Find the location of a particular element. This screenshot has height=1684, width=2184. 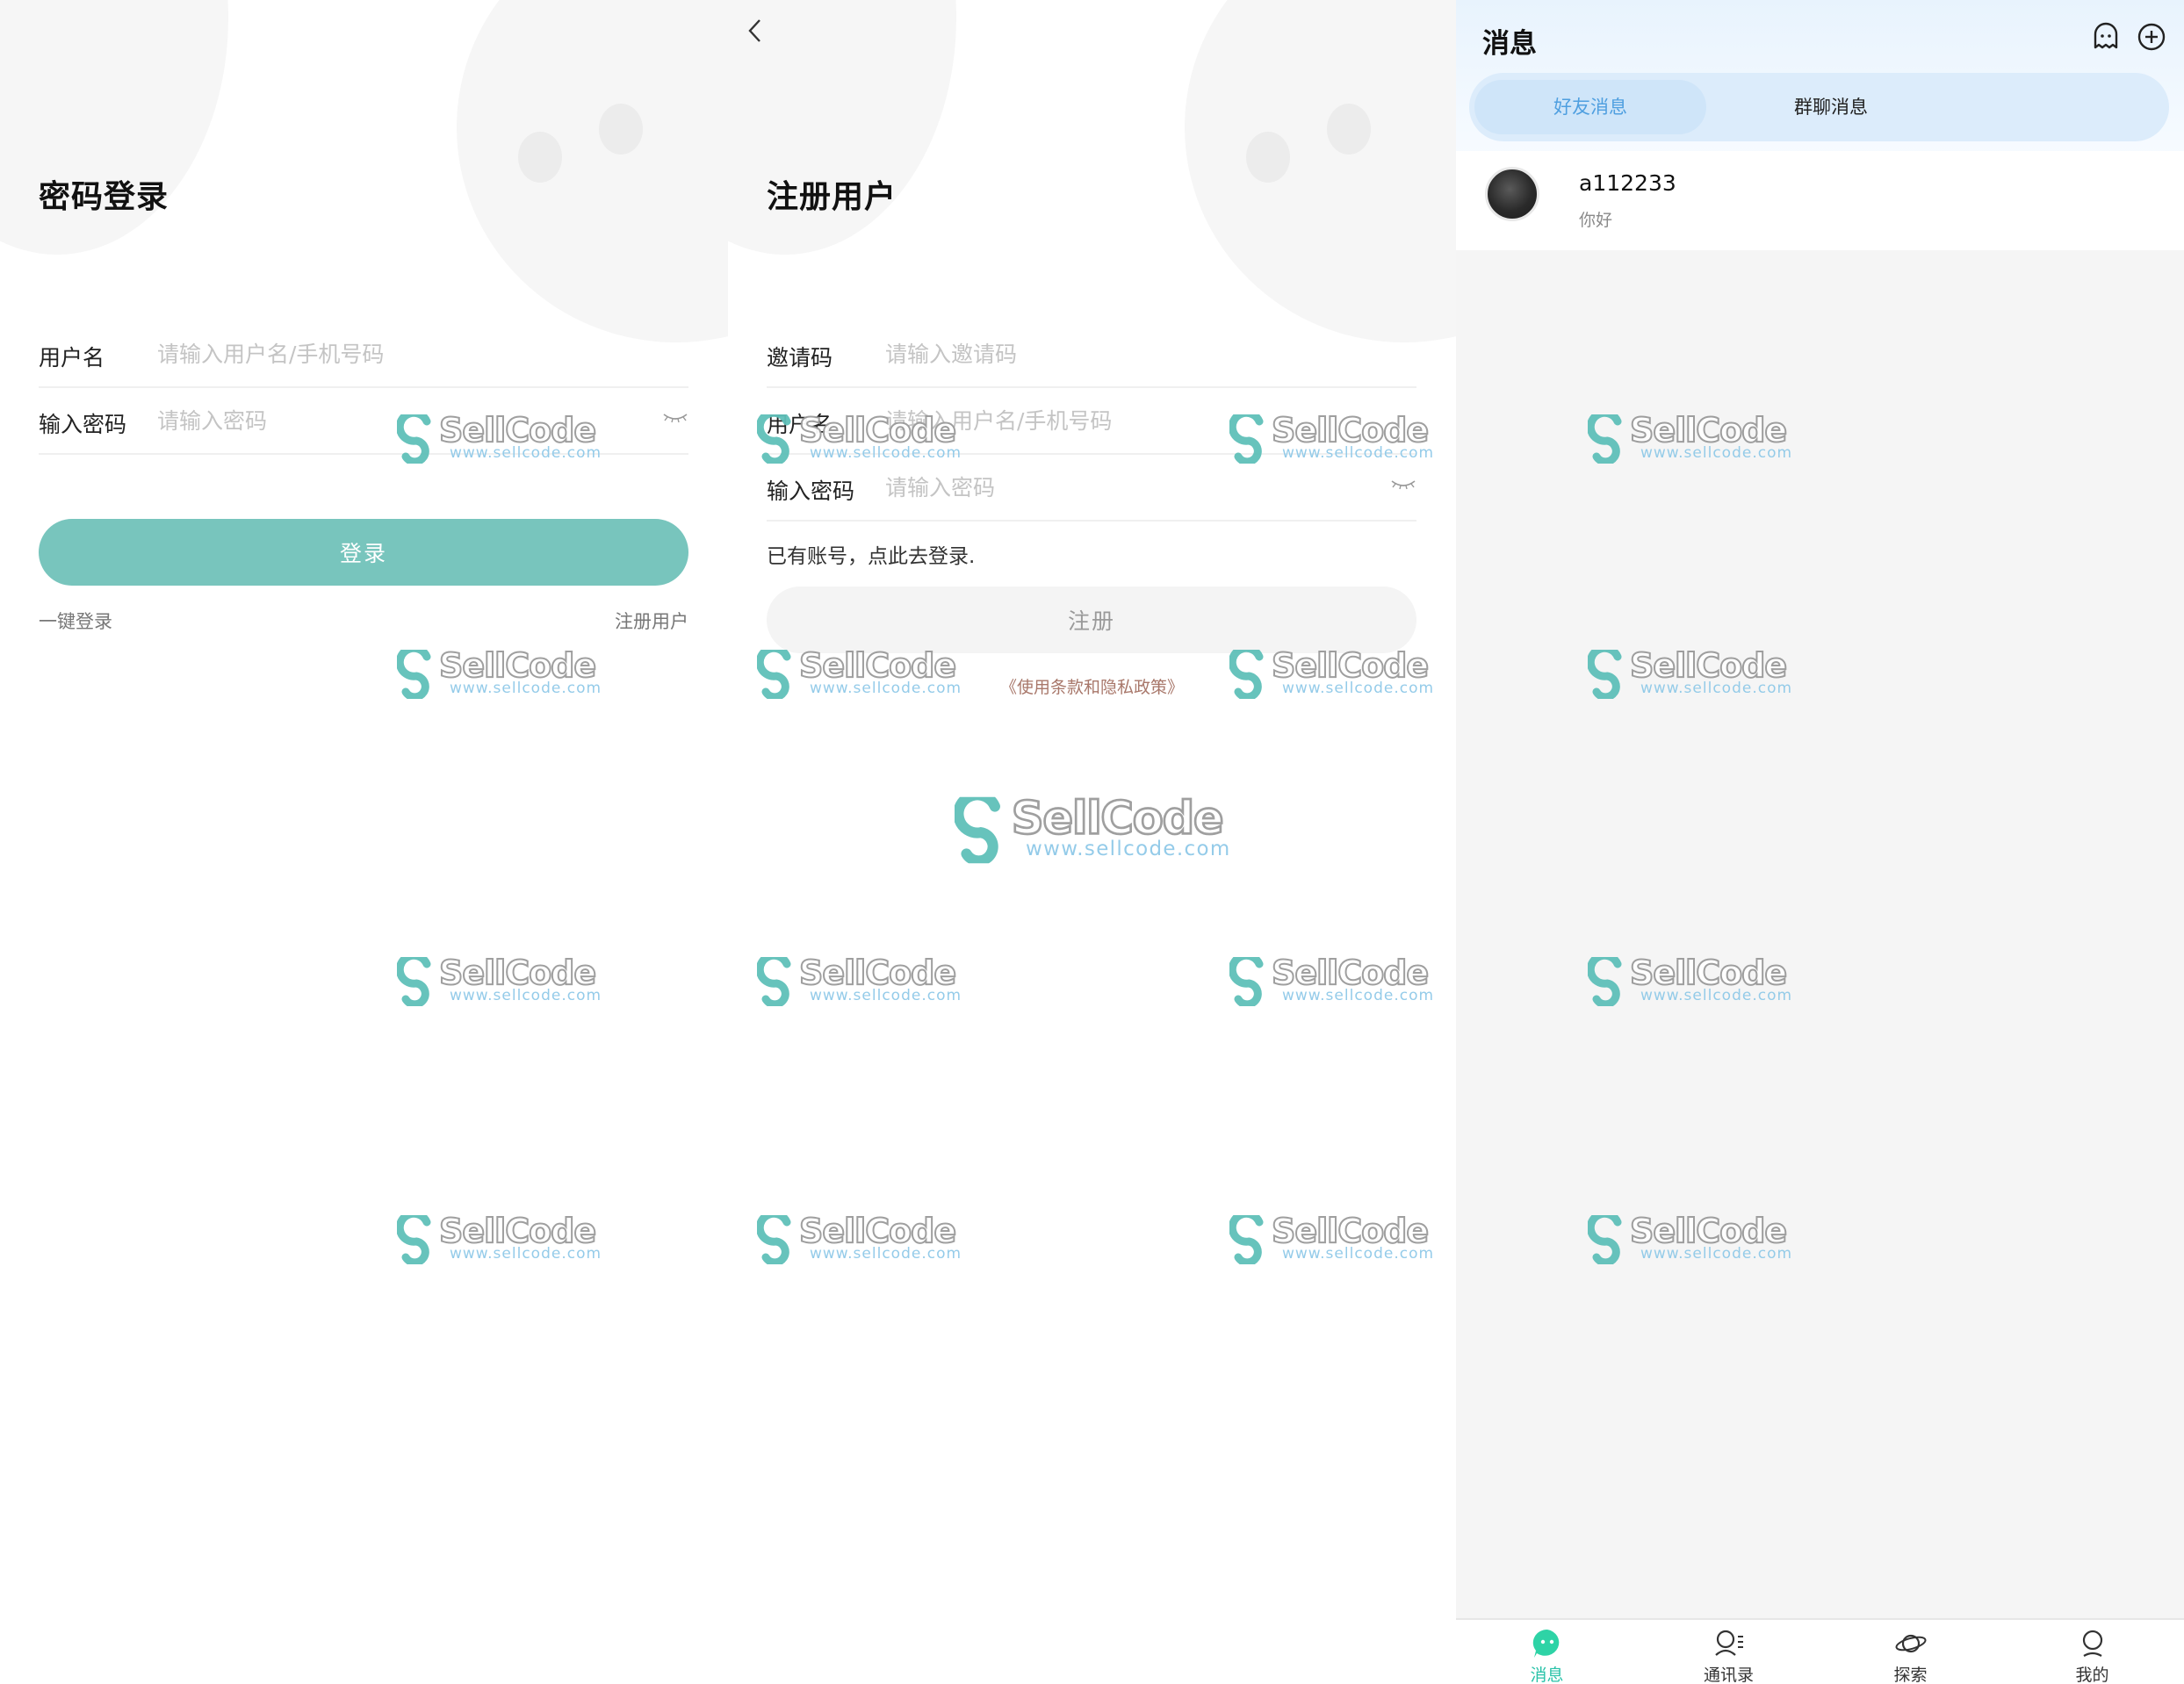

chat-bubble-icon is located at coordinates (1546, 1643).